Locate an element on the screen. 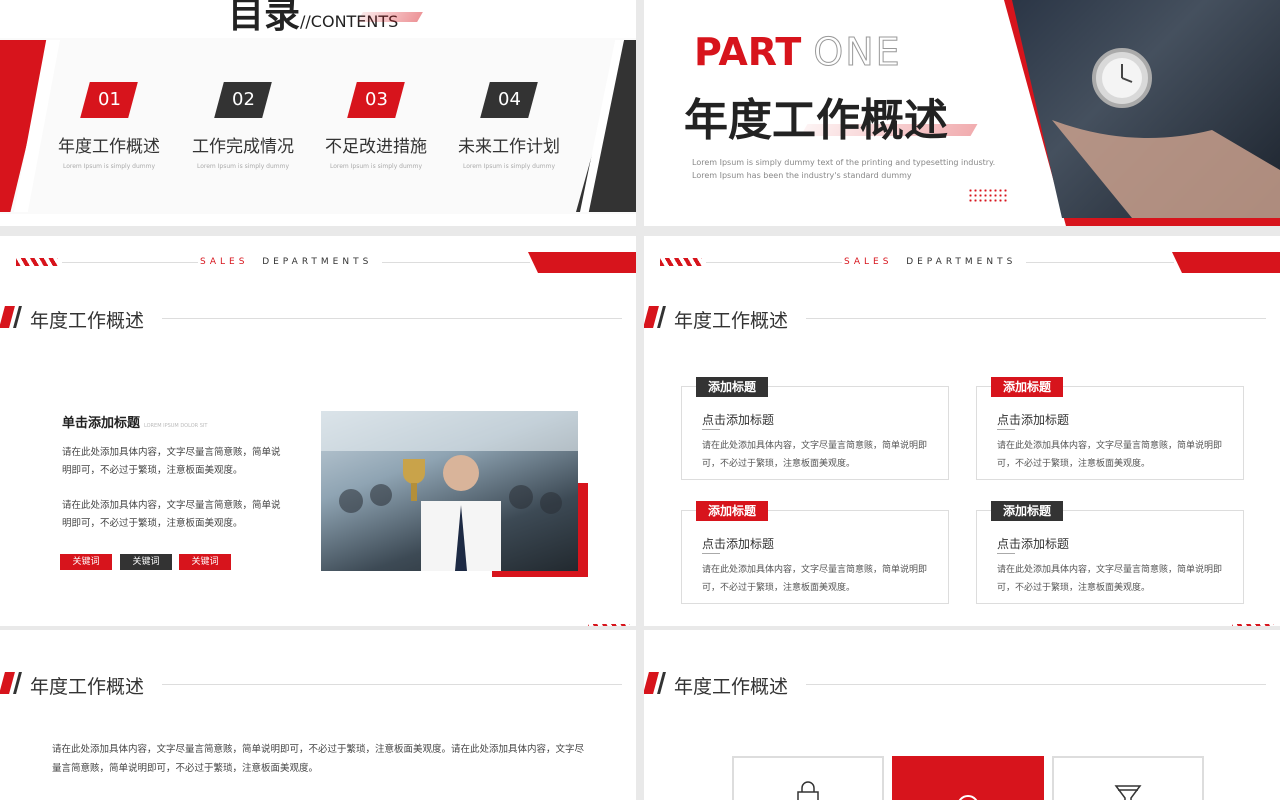 The image size is (1280, 800). keyword-tag-1: 关键词 is located at coordinates (86, 562).